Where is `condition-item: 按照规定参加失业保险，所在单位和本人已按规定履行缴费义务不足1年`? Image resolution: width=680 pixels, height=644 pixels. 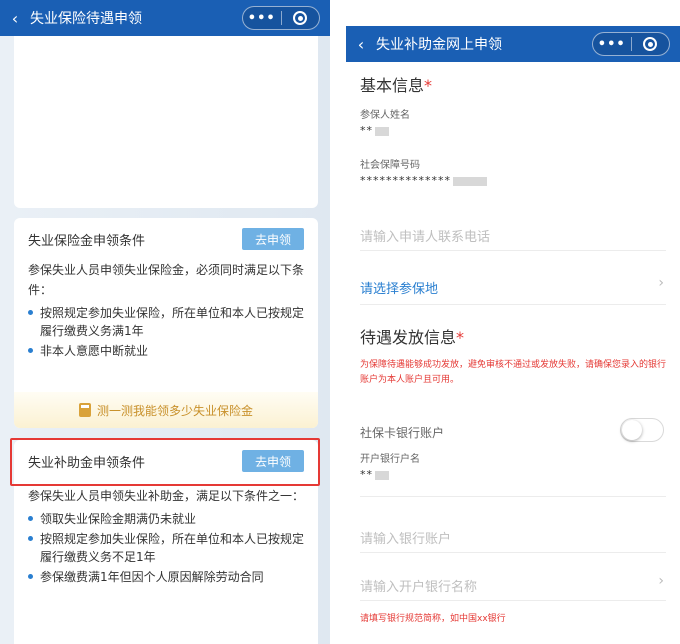
condition-item: 按照规定参加失业保险，所在单位和本人已按规定履行缴费义务不足1年 is located at coordinates (166, 548).